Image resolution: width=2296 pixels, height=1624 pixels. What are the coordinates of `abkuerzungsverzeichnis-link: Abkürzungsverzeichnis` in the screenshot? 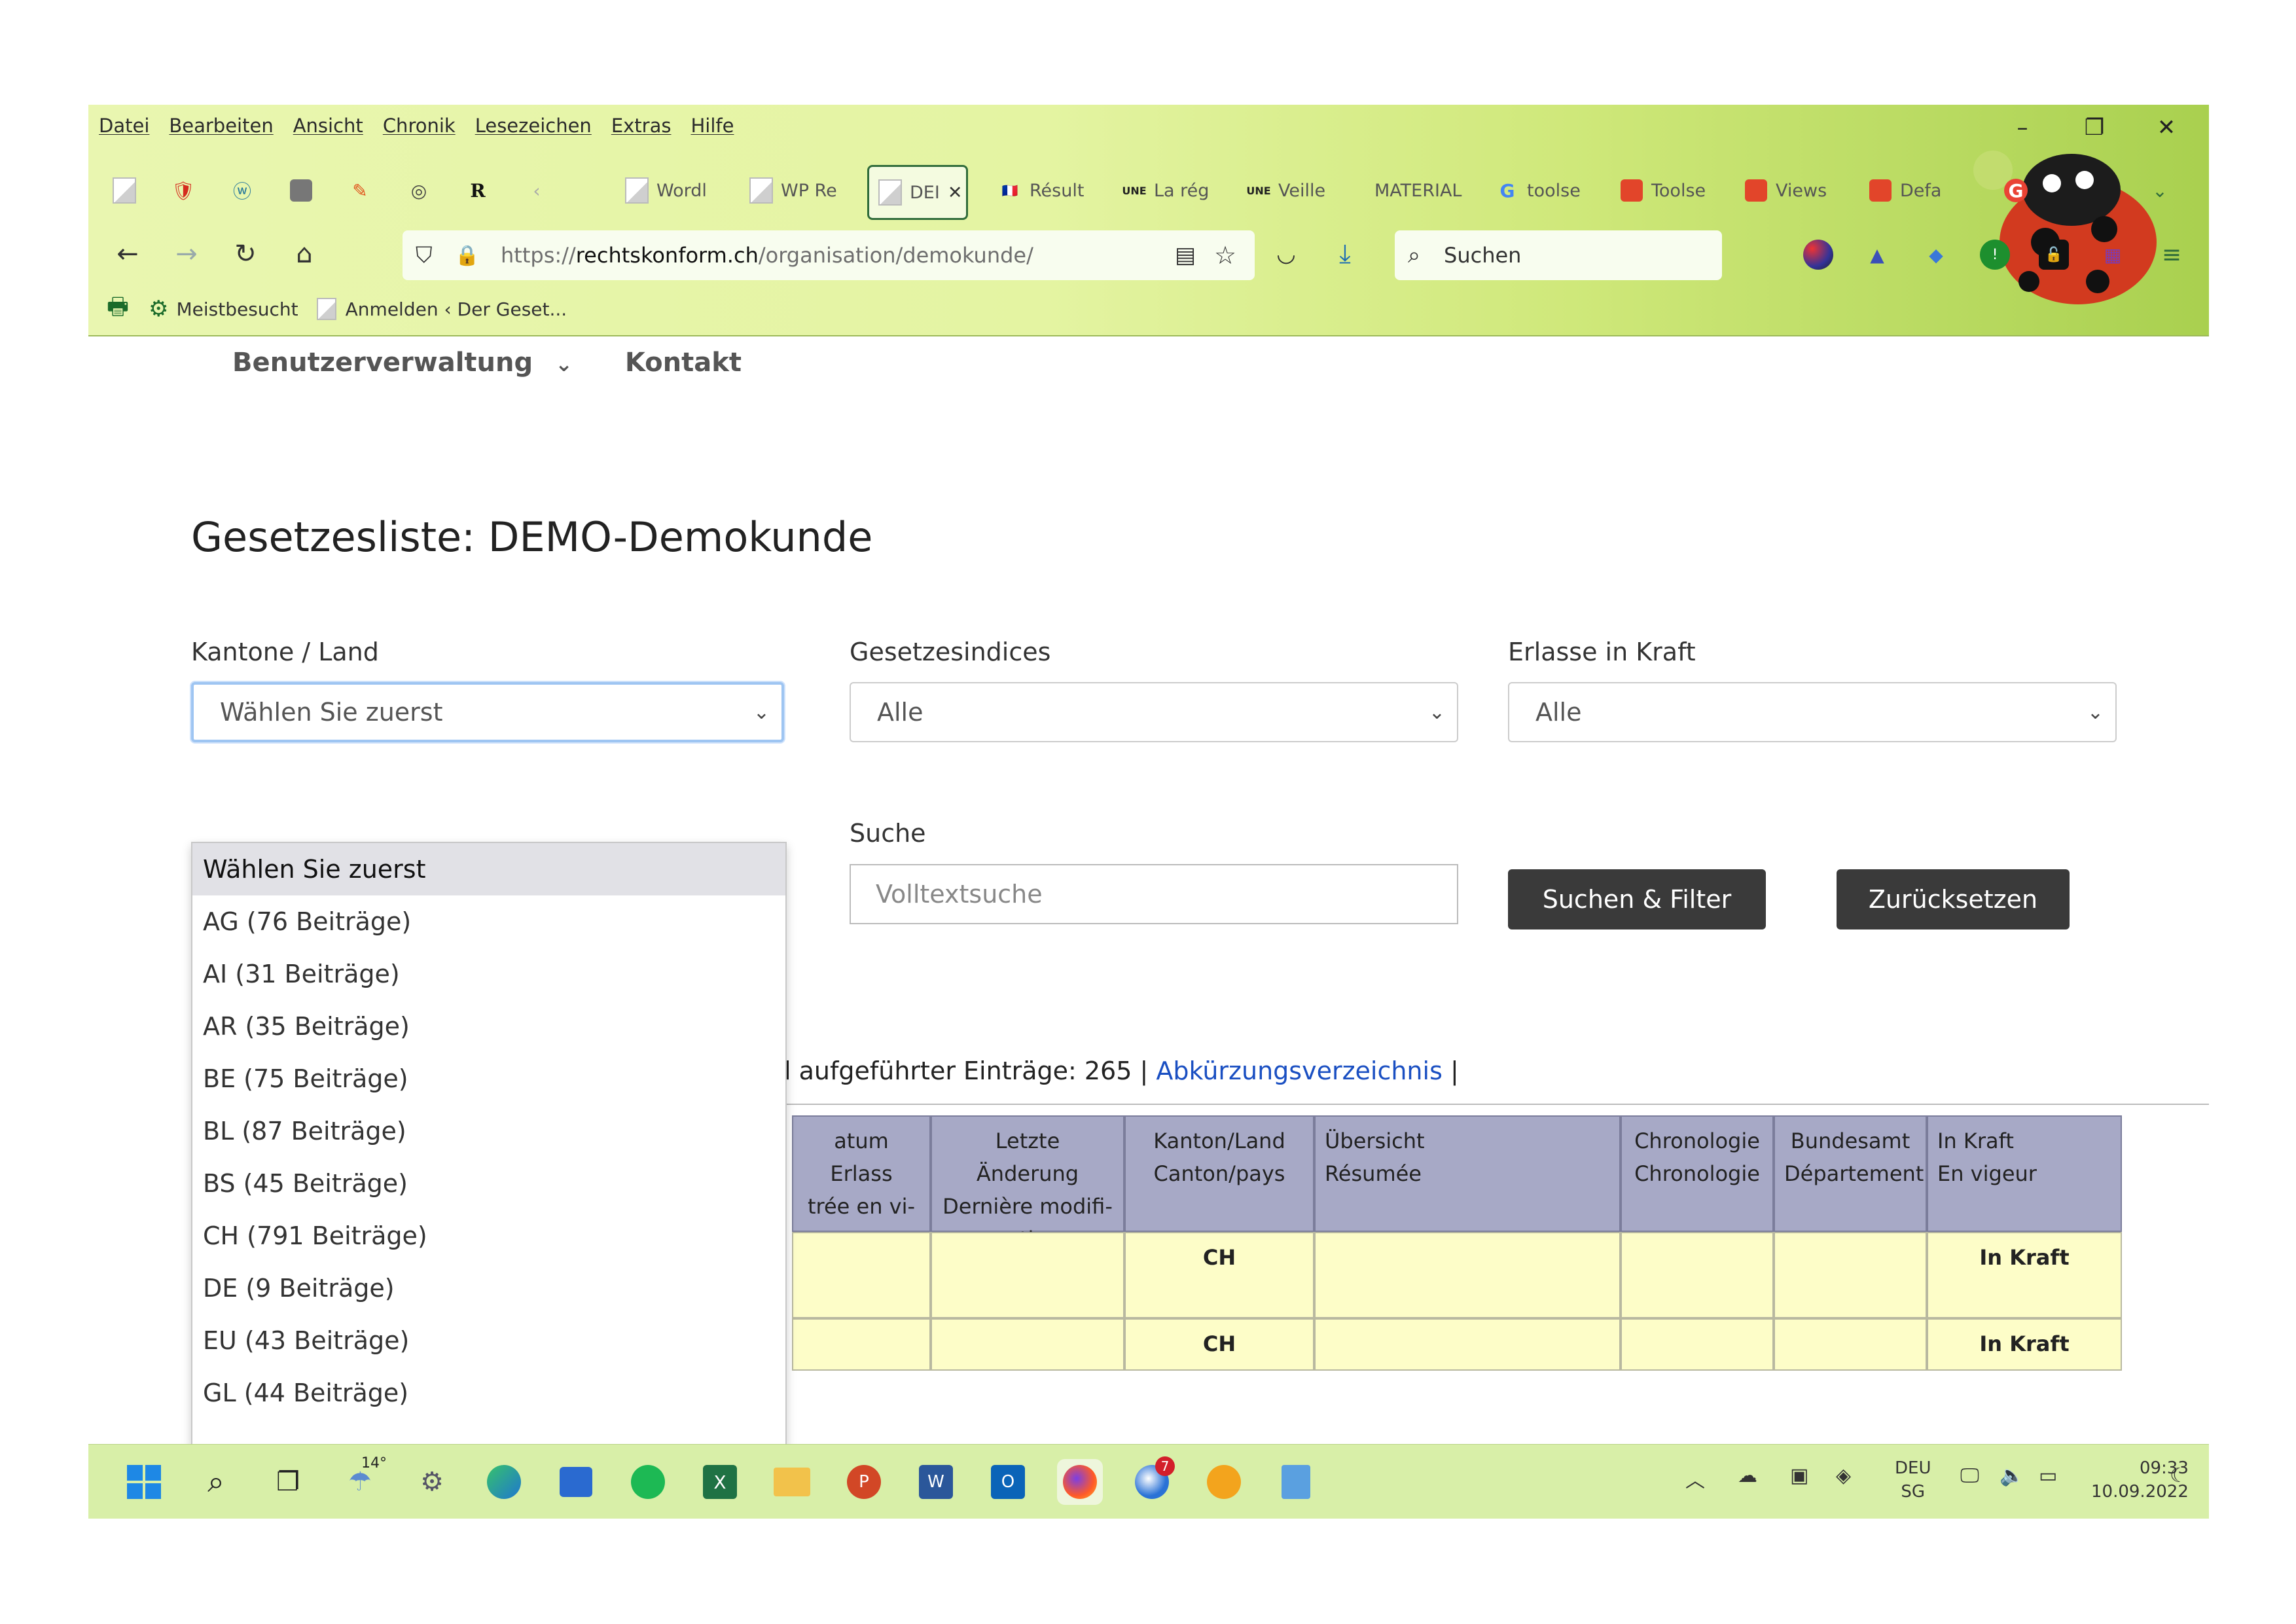 It's located at (1299, 1070).